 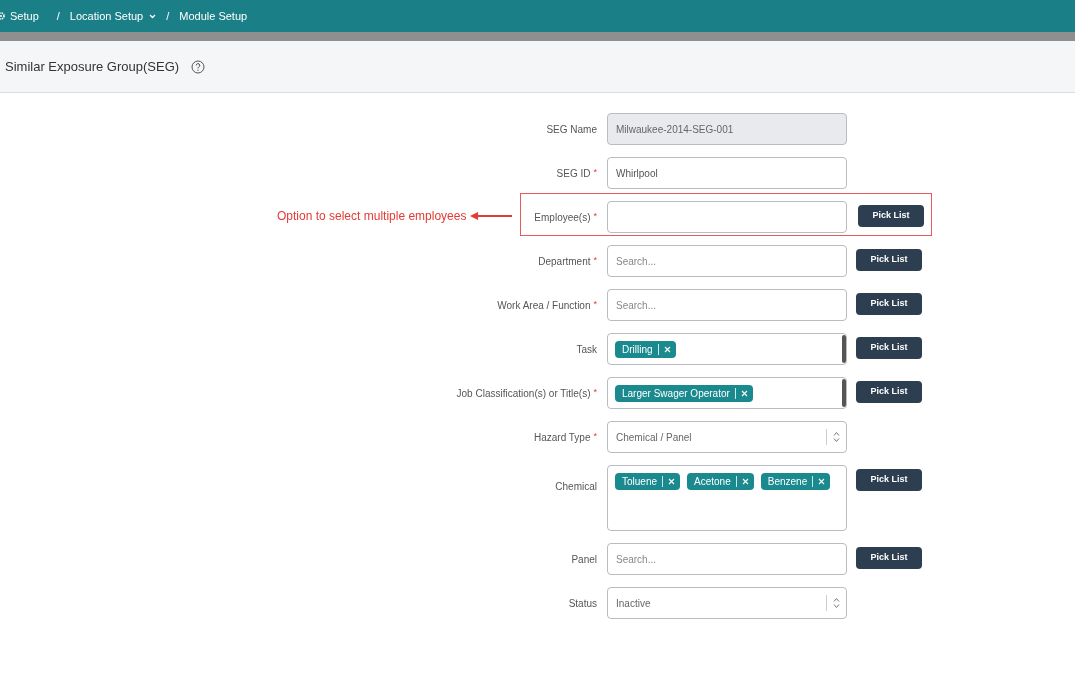 What do you see at coordinates (491, 216) in the screenshot?
I see `arrow-icon` at bounding box center [491, 216].